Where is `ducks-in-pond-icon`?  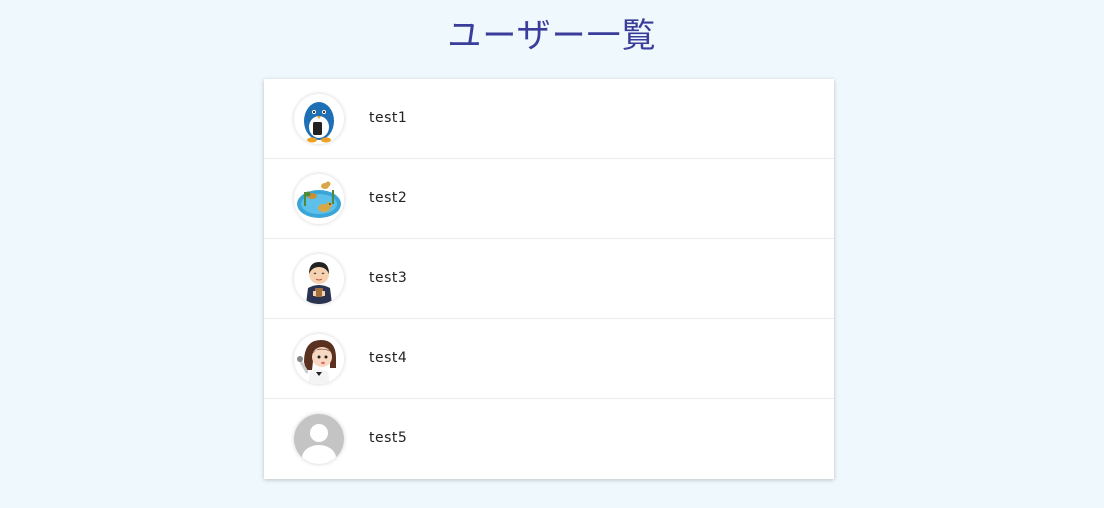
ducks-in-pond-icon is located at coordinates (319, 199).